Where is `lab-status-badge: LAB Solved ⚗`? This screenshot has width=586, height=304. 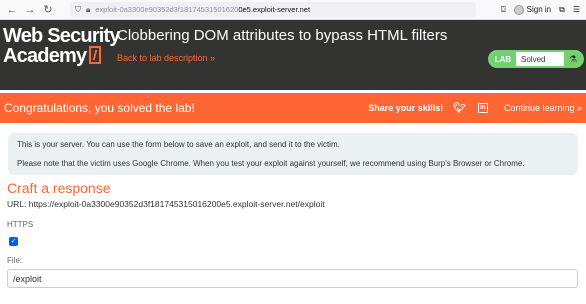 lab-status-badge: LAB Solved ⚗ is located at coordinates (536, 59).